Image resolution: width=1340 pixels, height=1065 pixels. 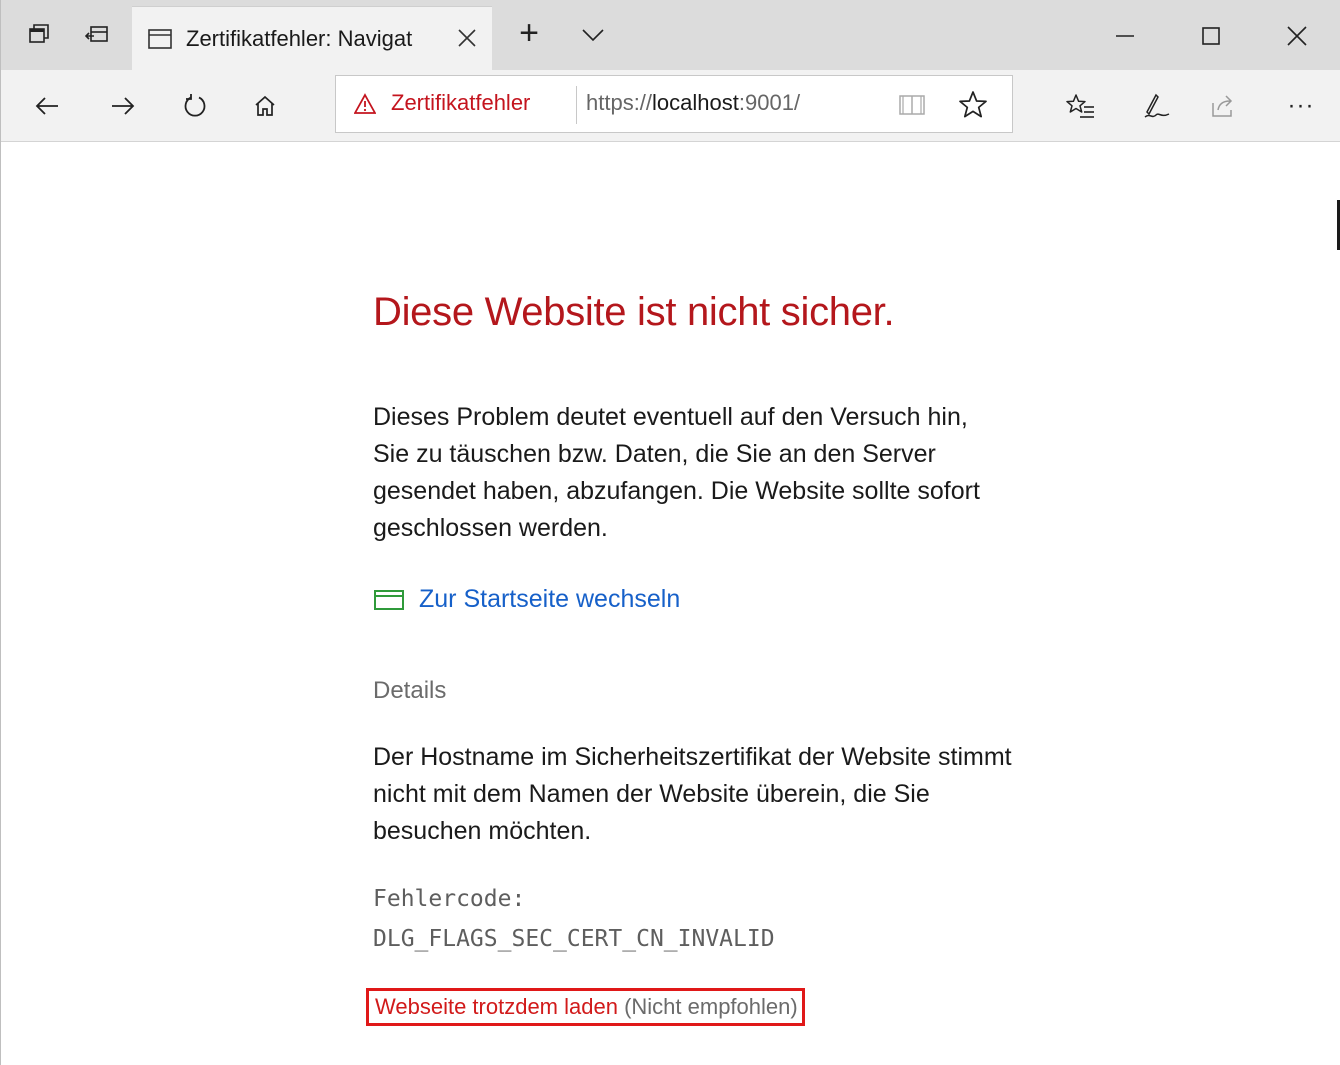 What do you see at coordinates (912, 105) in the screenshot?
I see `reading-view-icon` at bounding box center [912, 105].